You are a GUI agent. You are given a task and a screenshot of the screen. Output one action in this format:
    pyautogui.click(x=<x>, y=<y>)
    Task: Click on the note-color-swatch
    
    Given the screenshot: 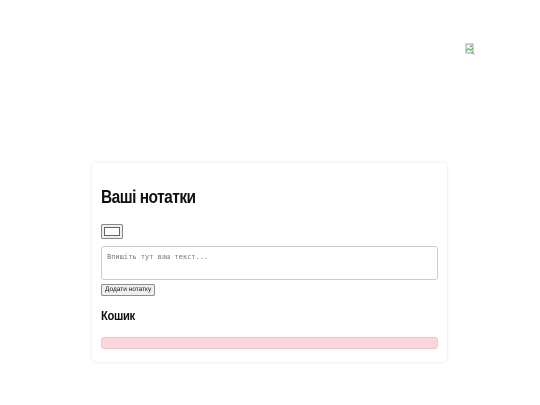 What is the action you would take?
    pyautogui.click(x=112, y=231)
    